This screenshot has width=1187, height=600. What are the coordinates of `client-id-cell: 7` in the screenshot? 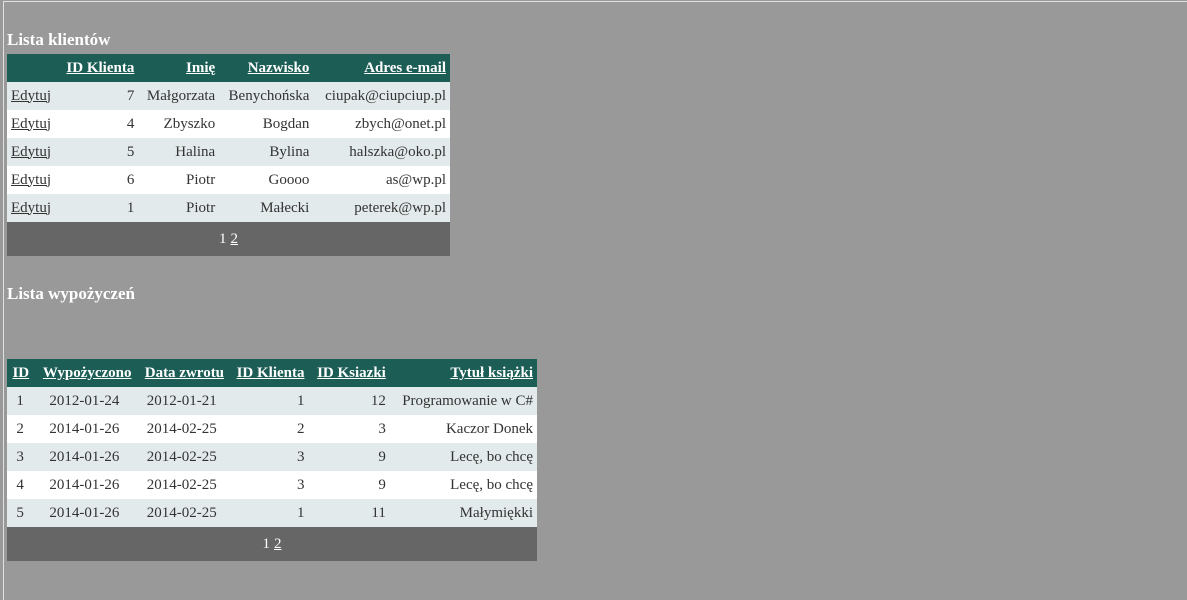 It's located at (98, 96).